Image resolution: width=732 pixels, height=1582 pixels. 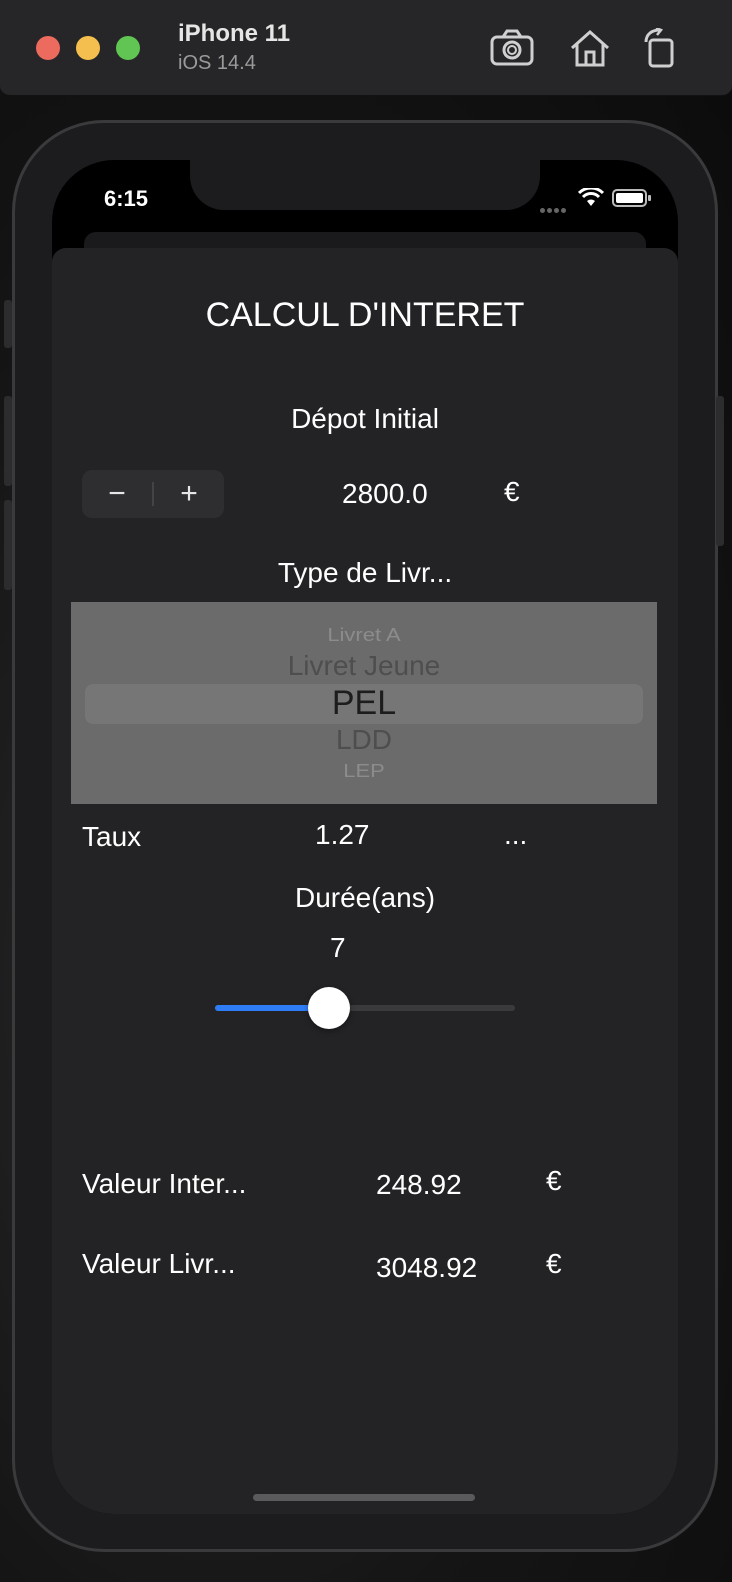 What do you see at coordinates (590, 48) in the screenshot?
I see `home-icon` at bounding box center [590, 48].